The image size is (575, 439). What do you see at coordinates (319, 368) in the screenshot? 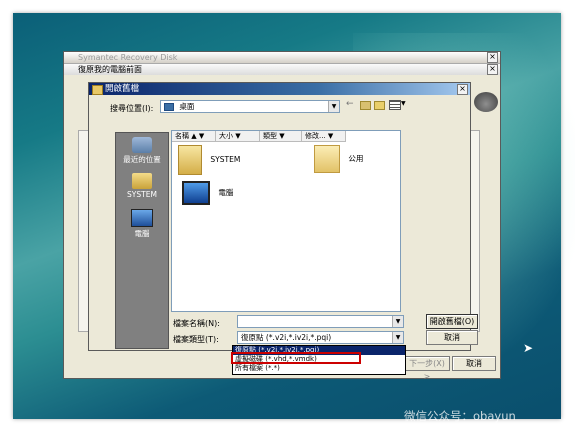
I see `option-all-files: 所有檔案 (*.*)` at bounding box center [319, 368].